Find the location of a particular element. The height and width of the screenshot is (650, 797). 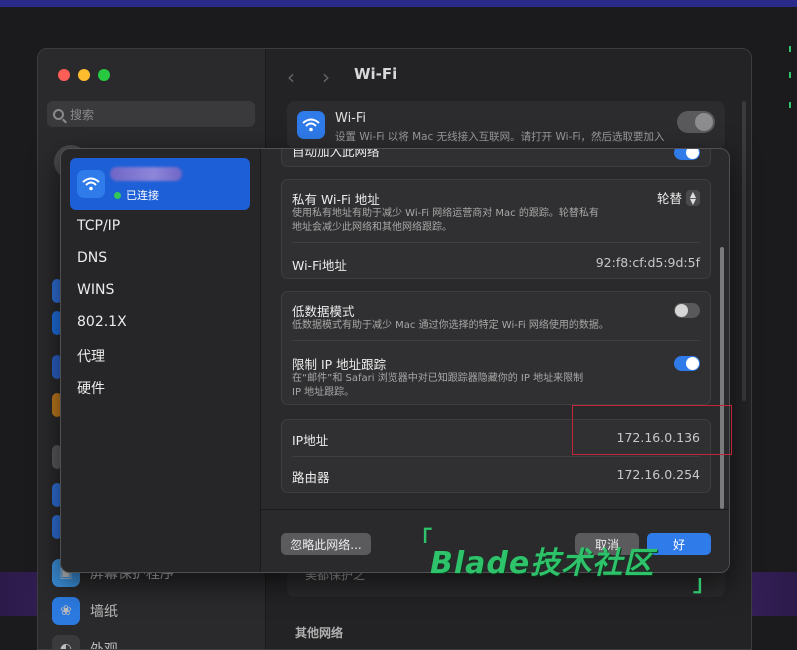

desktop-top-bar is located at coordinates (398, 3).